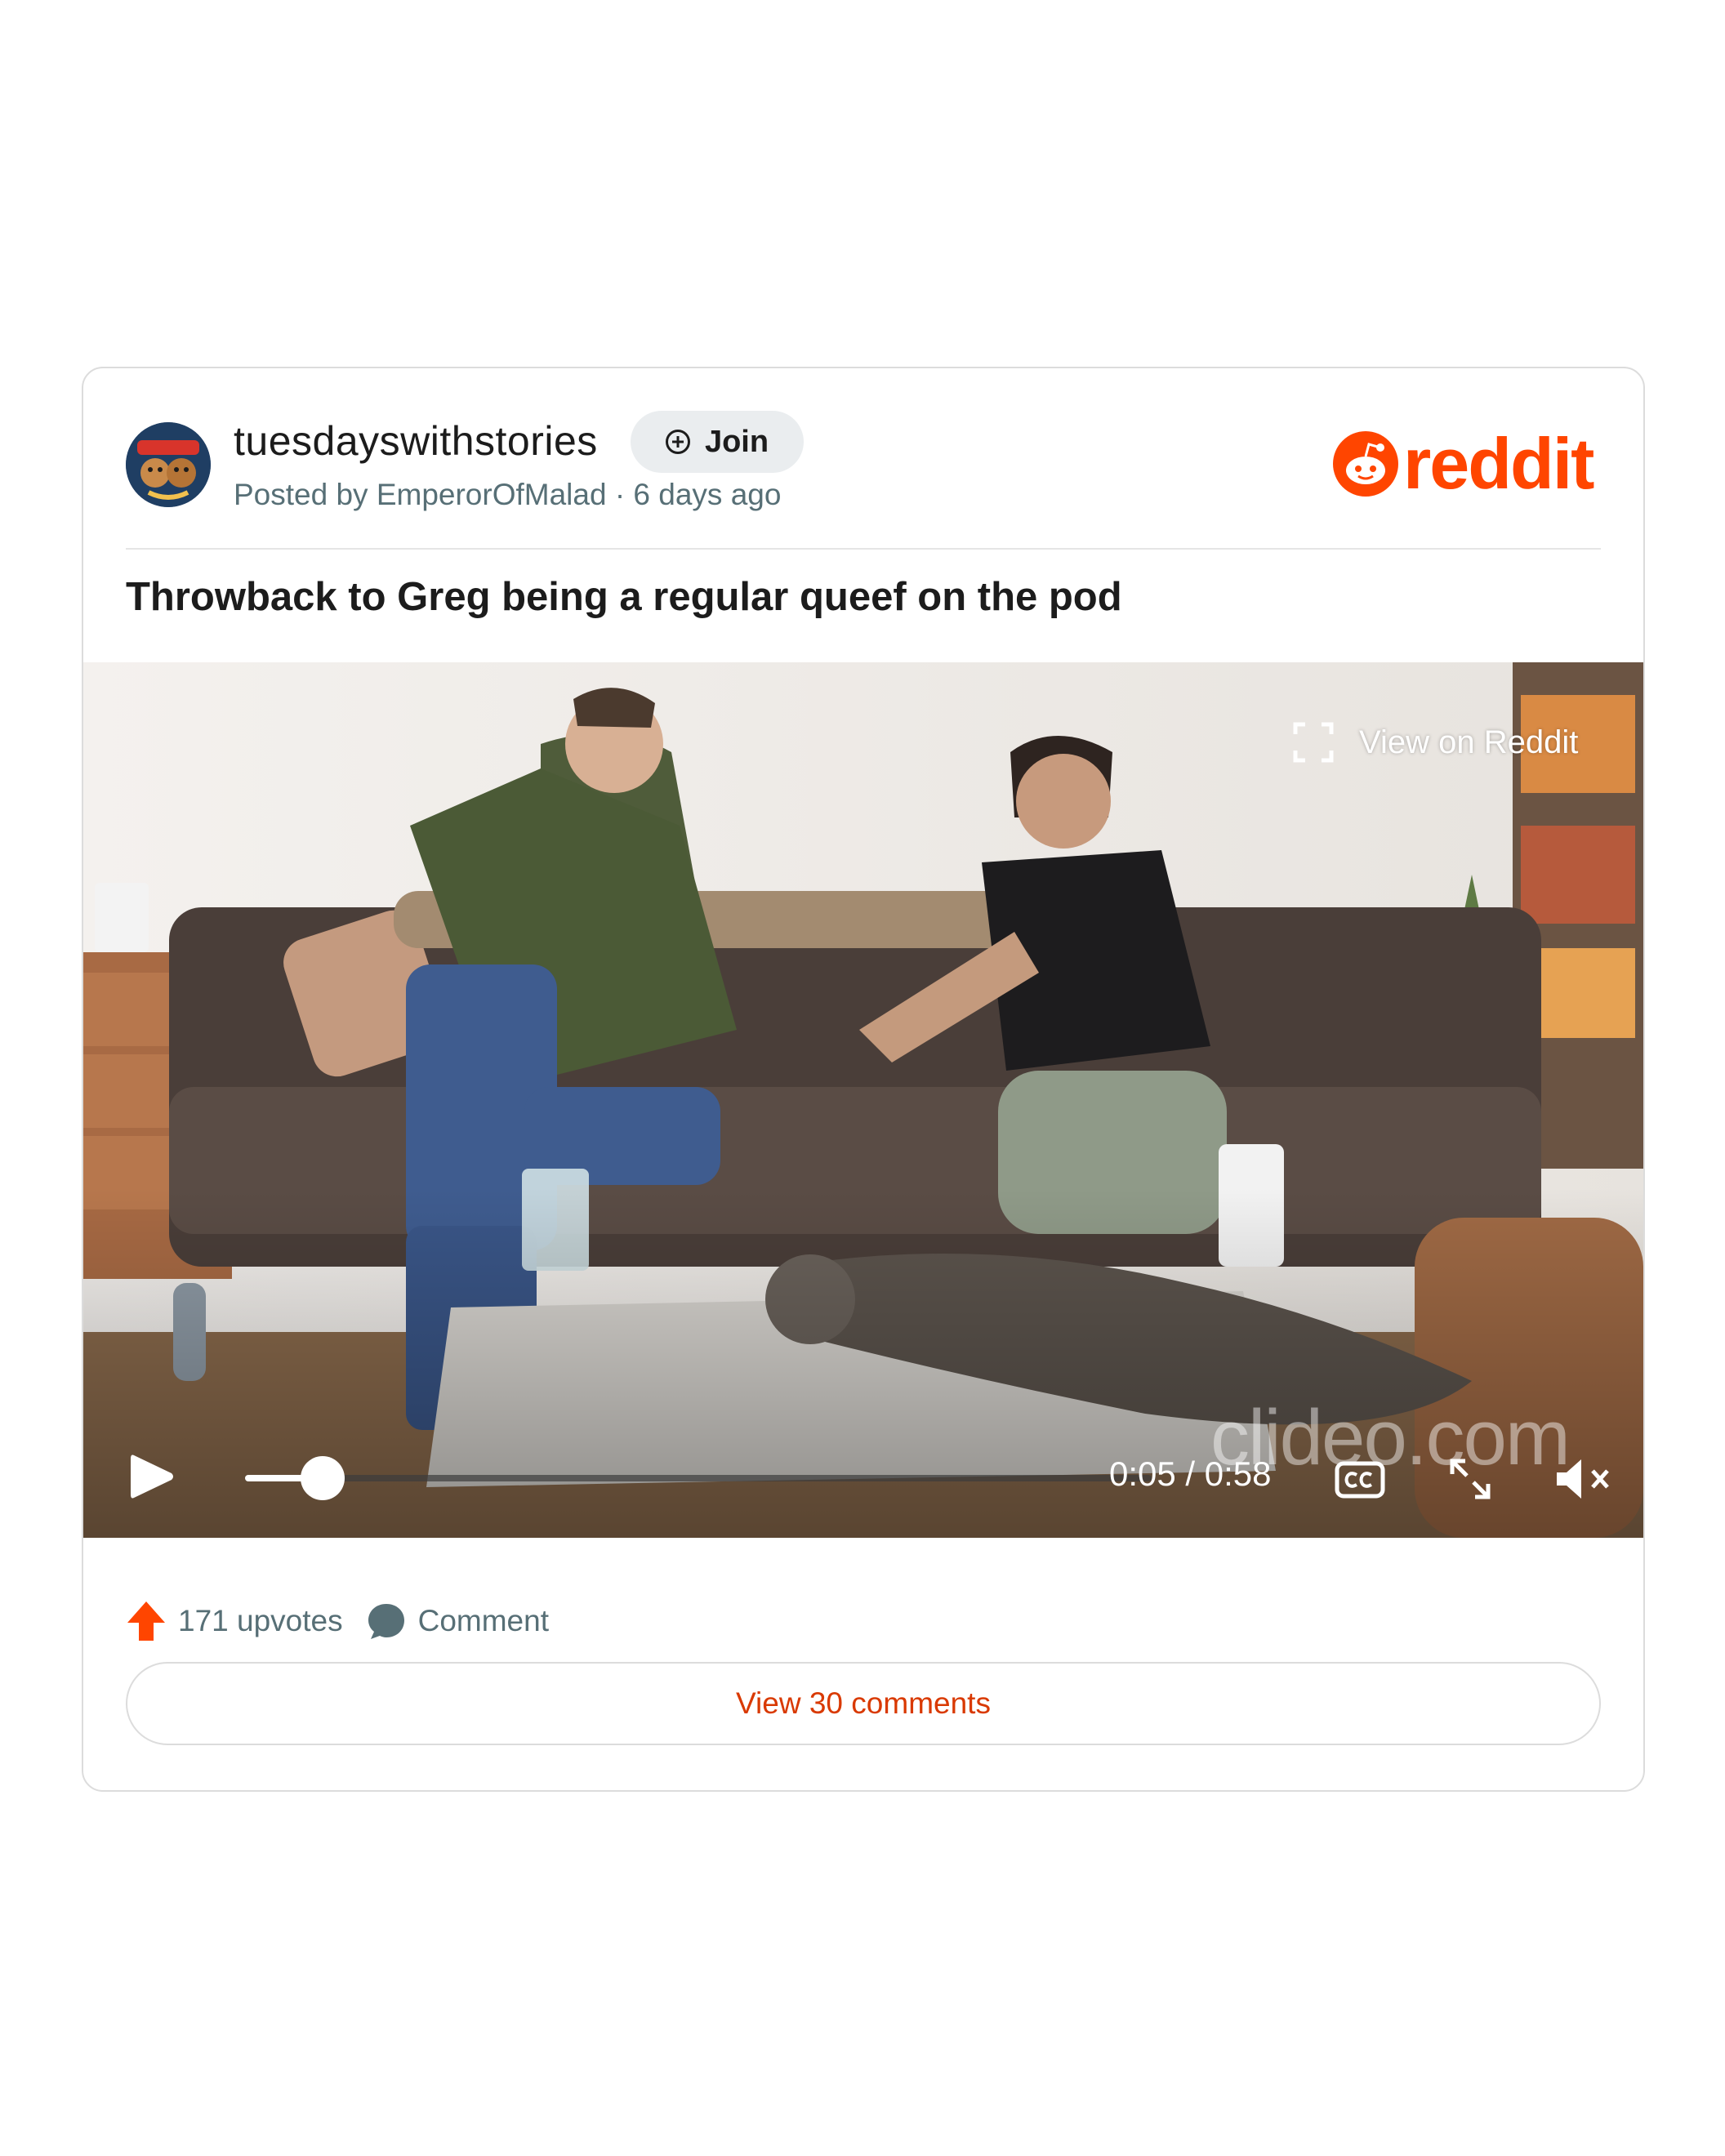 The height and width of the screenshot is (2156, 1725). I want to click on view-on-reddit-link: View on Reddit, so click(1435, 742).